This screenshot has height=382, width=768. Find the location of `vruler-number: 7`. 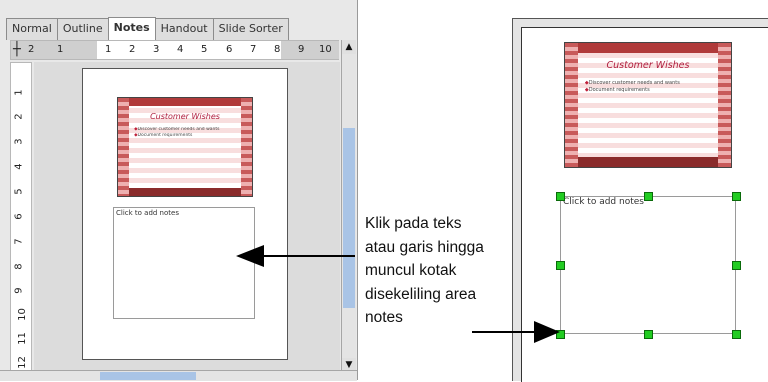

vruler-number: 7 is located at coordinates (19, 241).